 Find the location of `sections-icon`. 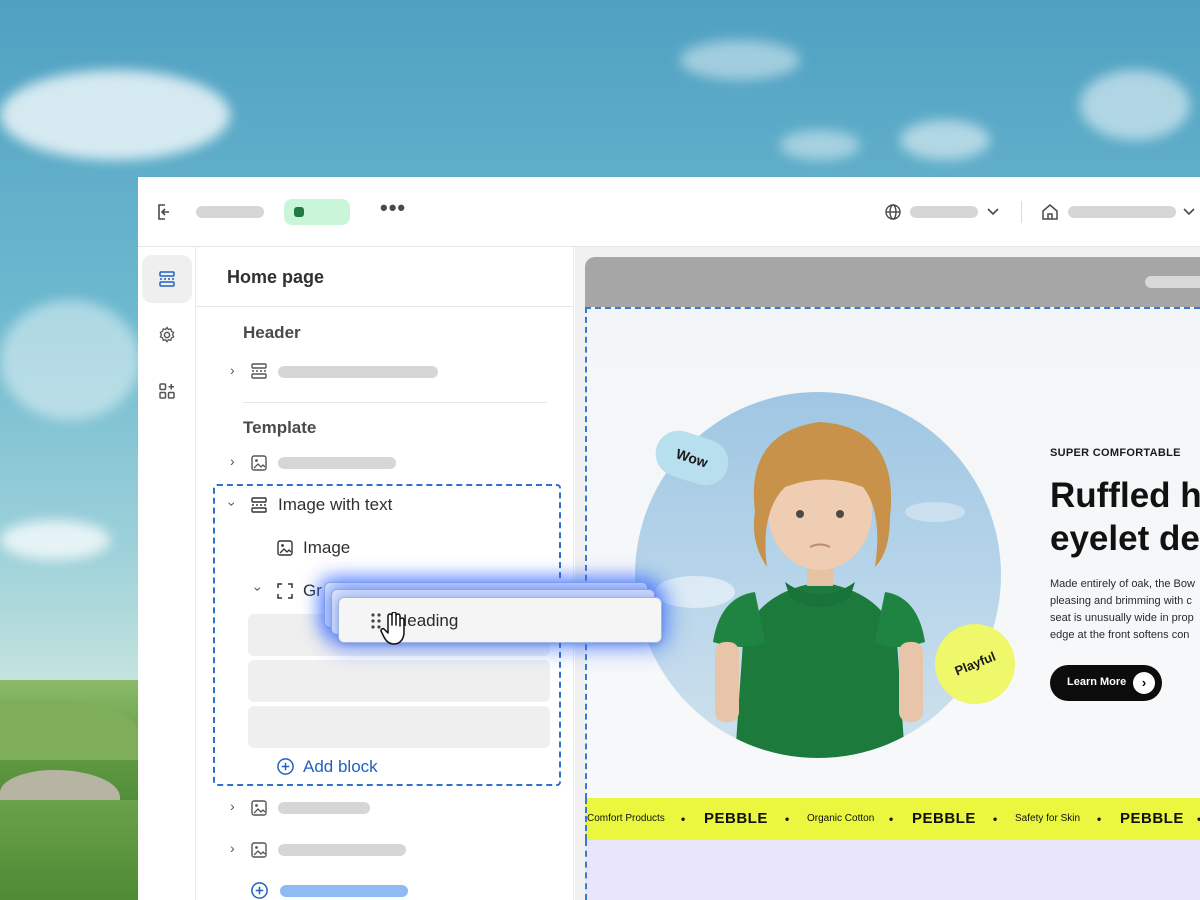

sections-icon is located at coordinates (167, 279).